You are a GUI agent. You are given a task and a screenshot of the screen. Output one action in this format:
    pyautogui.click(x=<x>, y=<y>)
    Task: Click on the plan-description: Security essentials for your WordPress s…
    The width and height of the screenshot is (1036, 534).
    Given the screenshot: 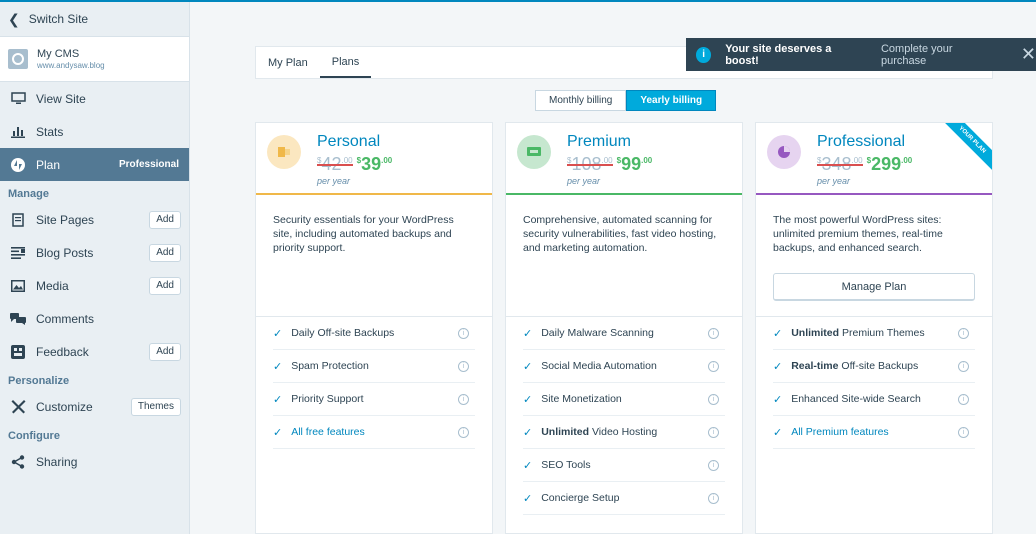 What is the action you would take?
    pyautogui.click(x=363, y=234)
    